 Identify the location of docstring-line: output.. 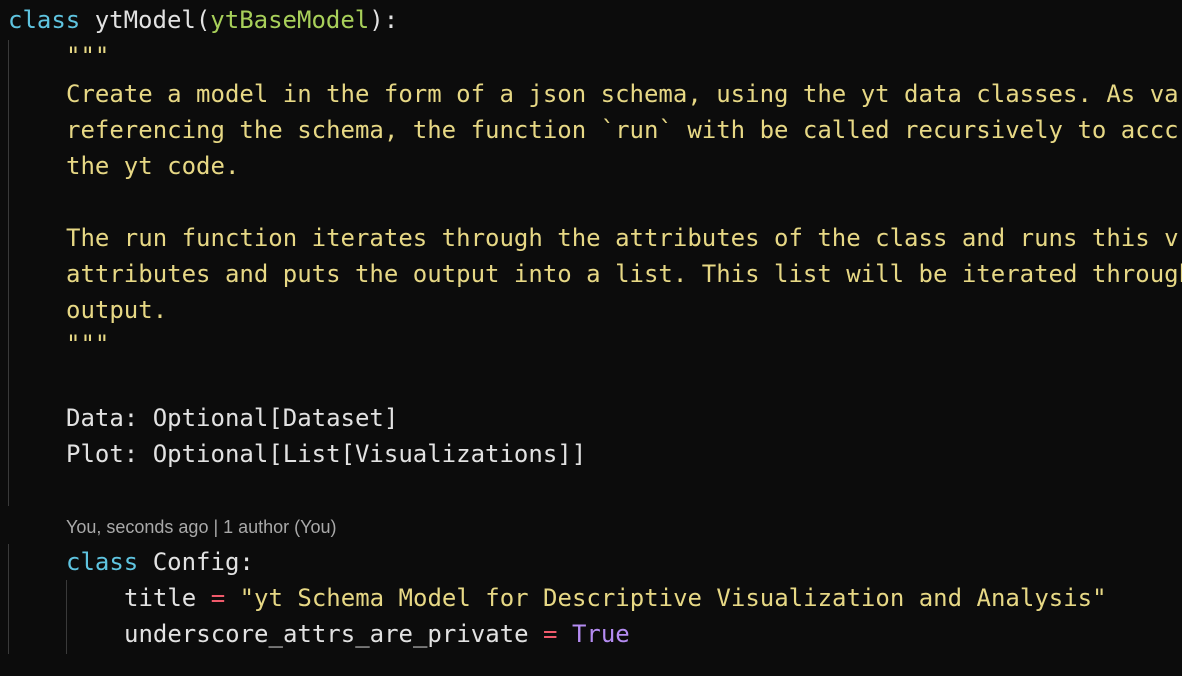
(117, 310).